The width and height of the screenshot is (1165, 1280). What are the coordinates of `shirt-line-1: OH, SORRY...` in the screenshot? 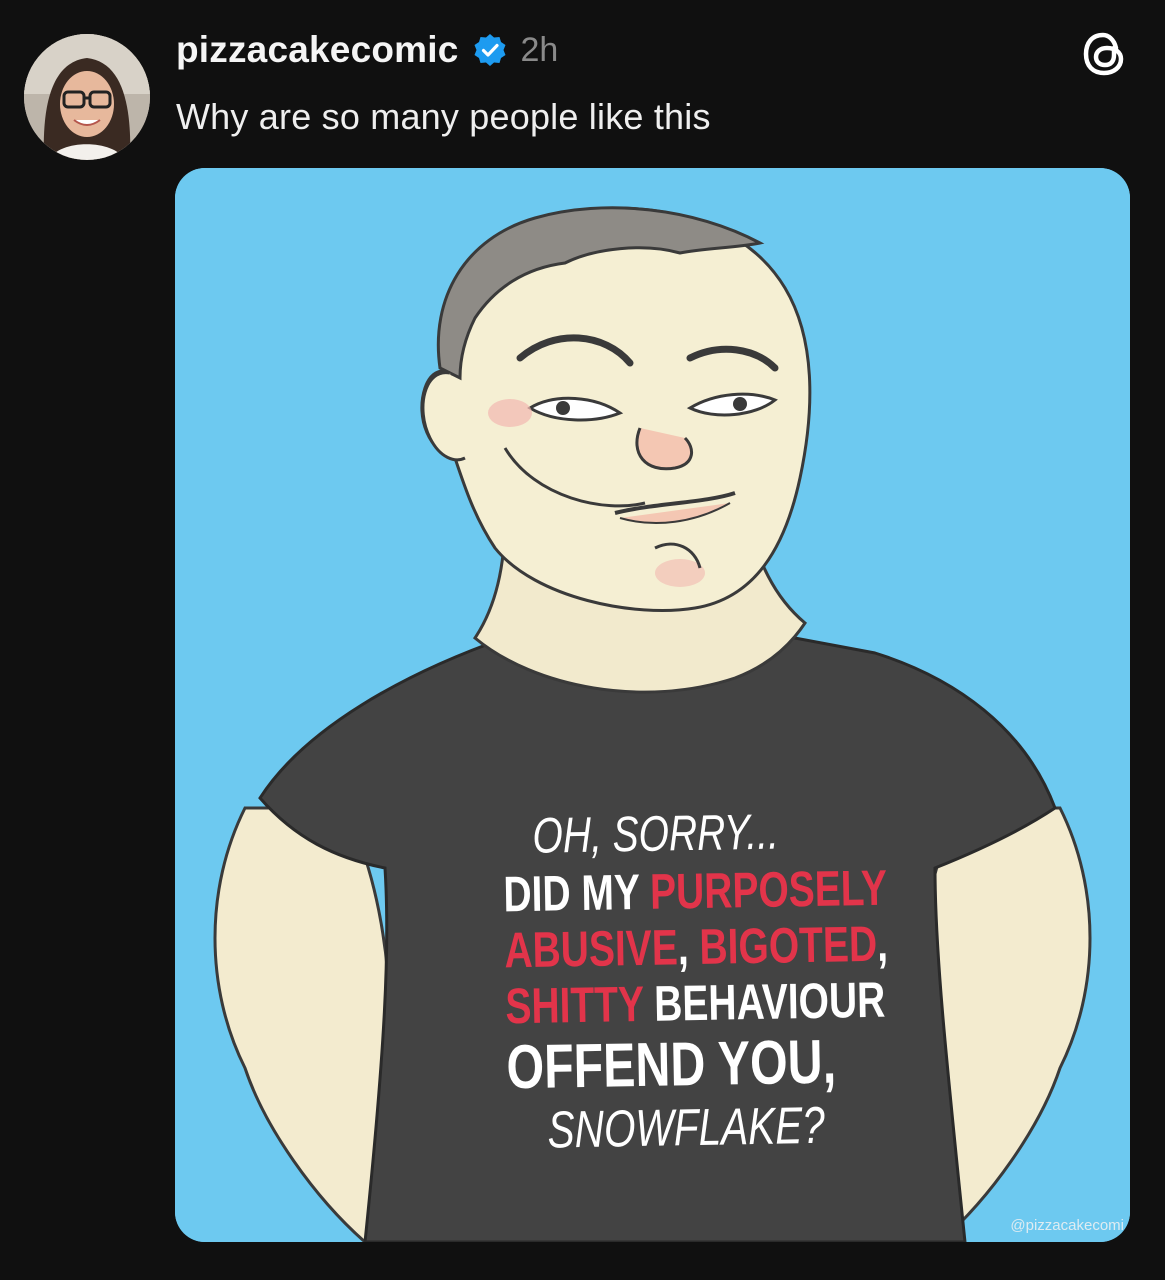 It's located at (655, 833).